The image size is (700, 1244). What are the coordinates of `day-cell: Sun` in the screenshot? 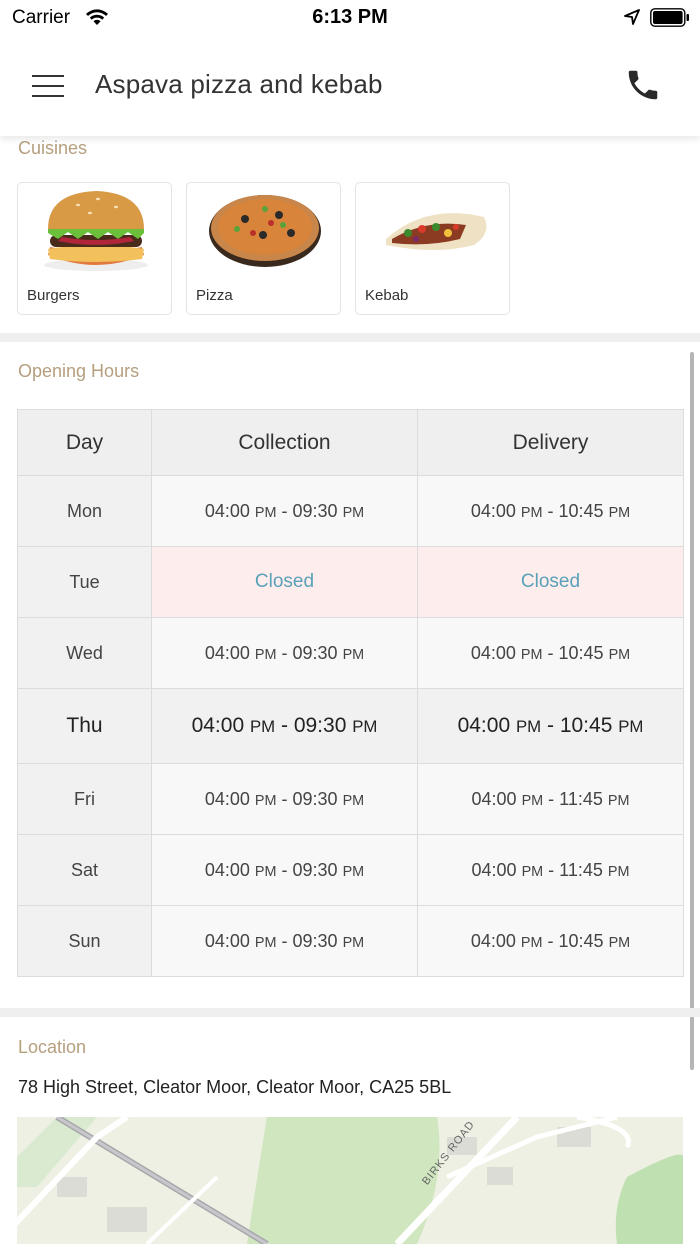 It's located at (84, 941).